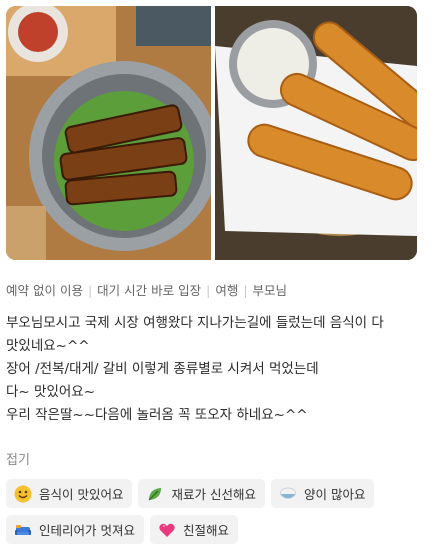 This screenshot has width=448, height=553. Describe the element at coordinates (213, 494) in the screenshot. I see `keyword-label: 재료가 신선해요` at that location.